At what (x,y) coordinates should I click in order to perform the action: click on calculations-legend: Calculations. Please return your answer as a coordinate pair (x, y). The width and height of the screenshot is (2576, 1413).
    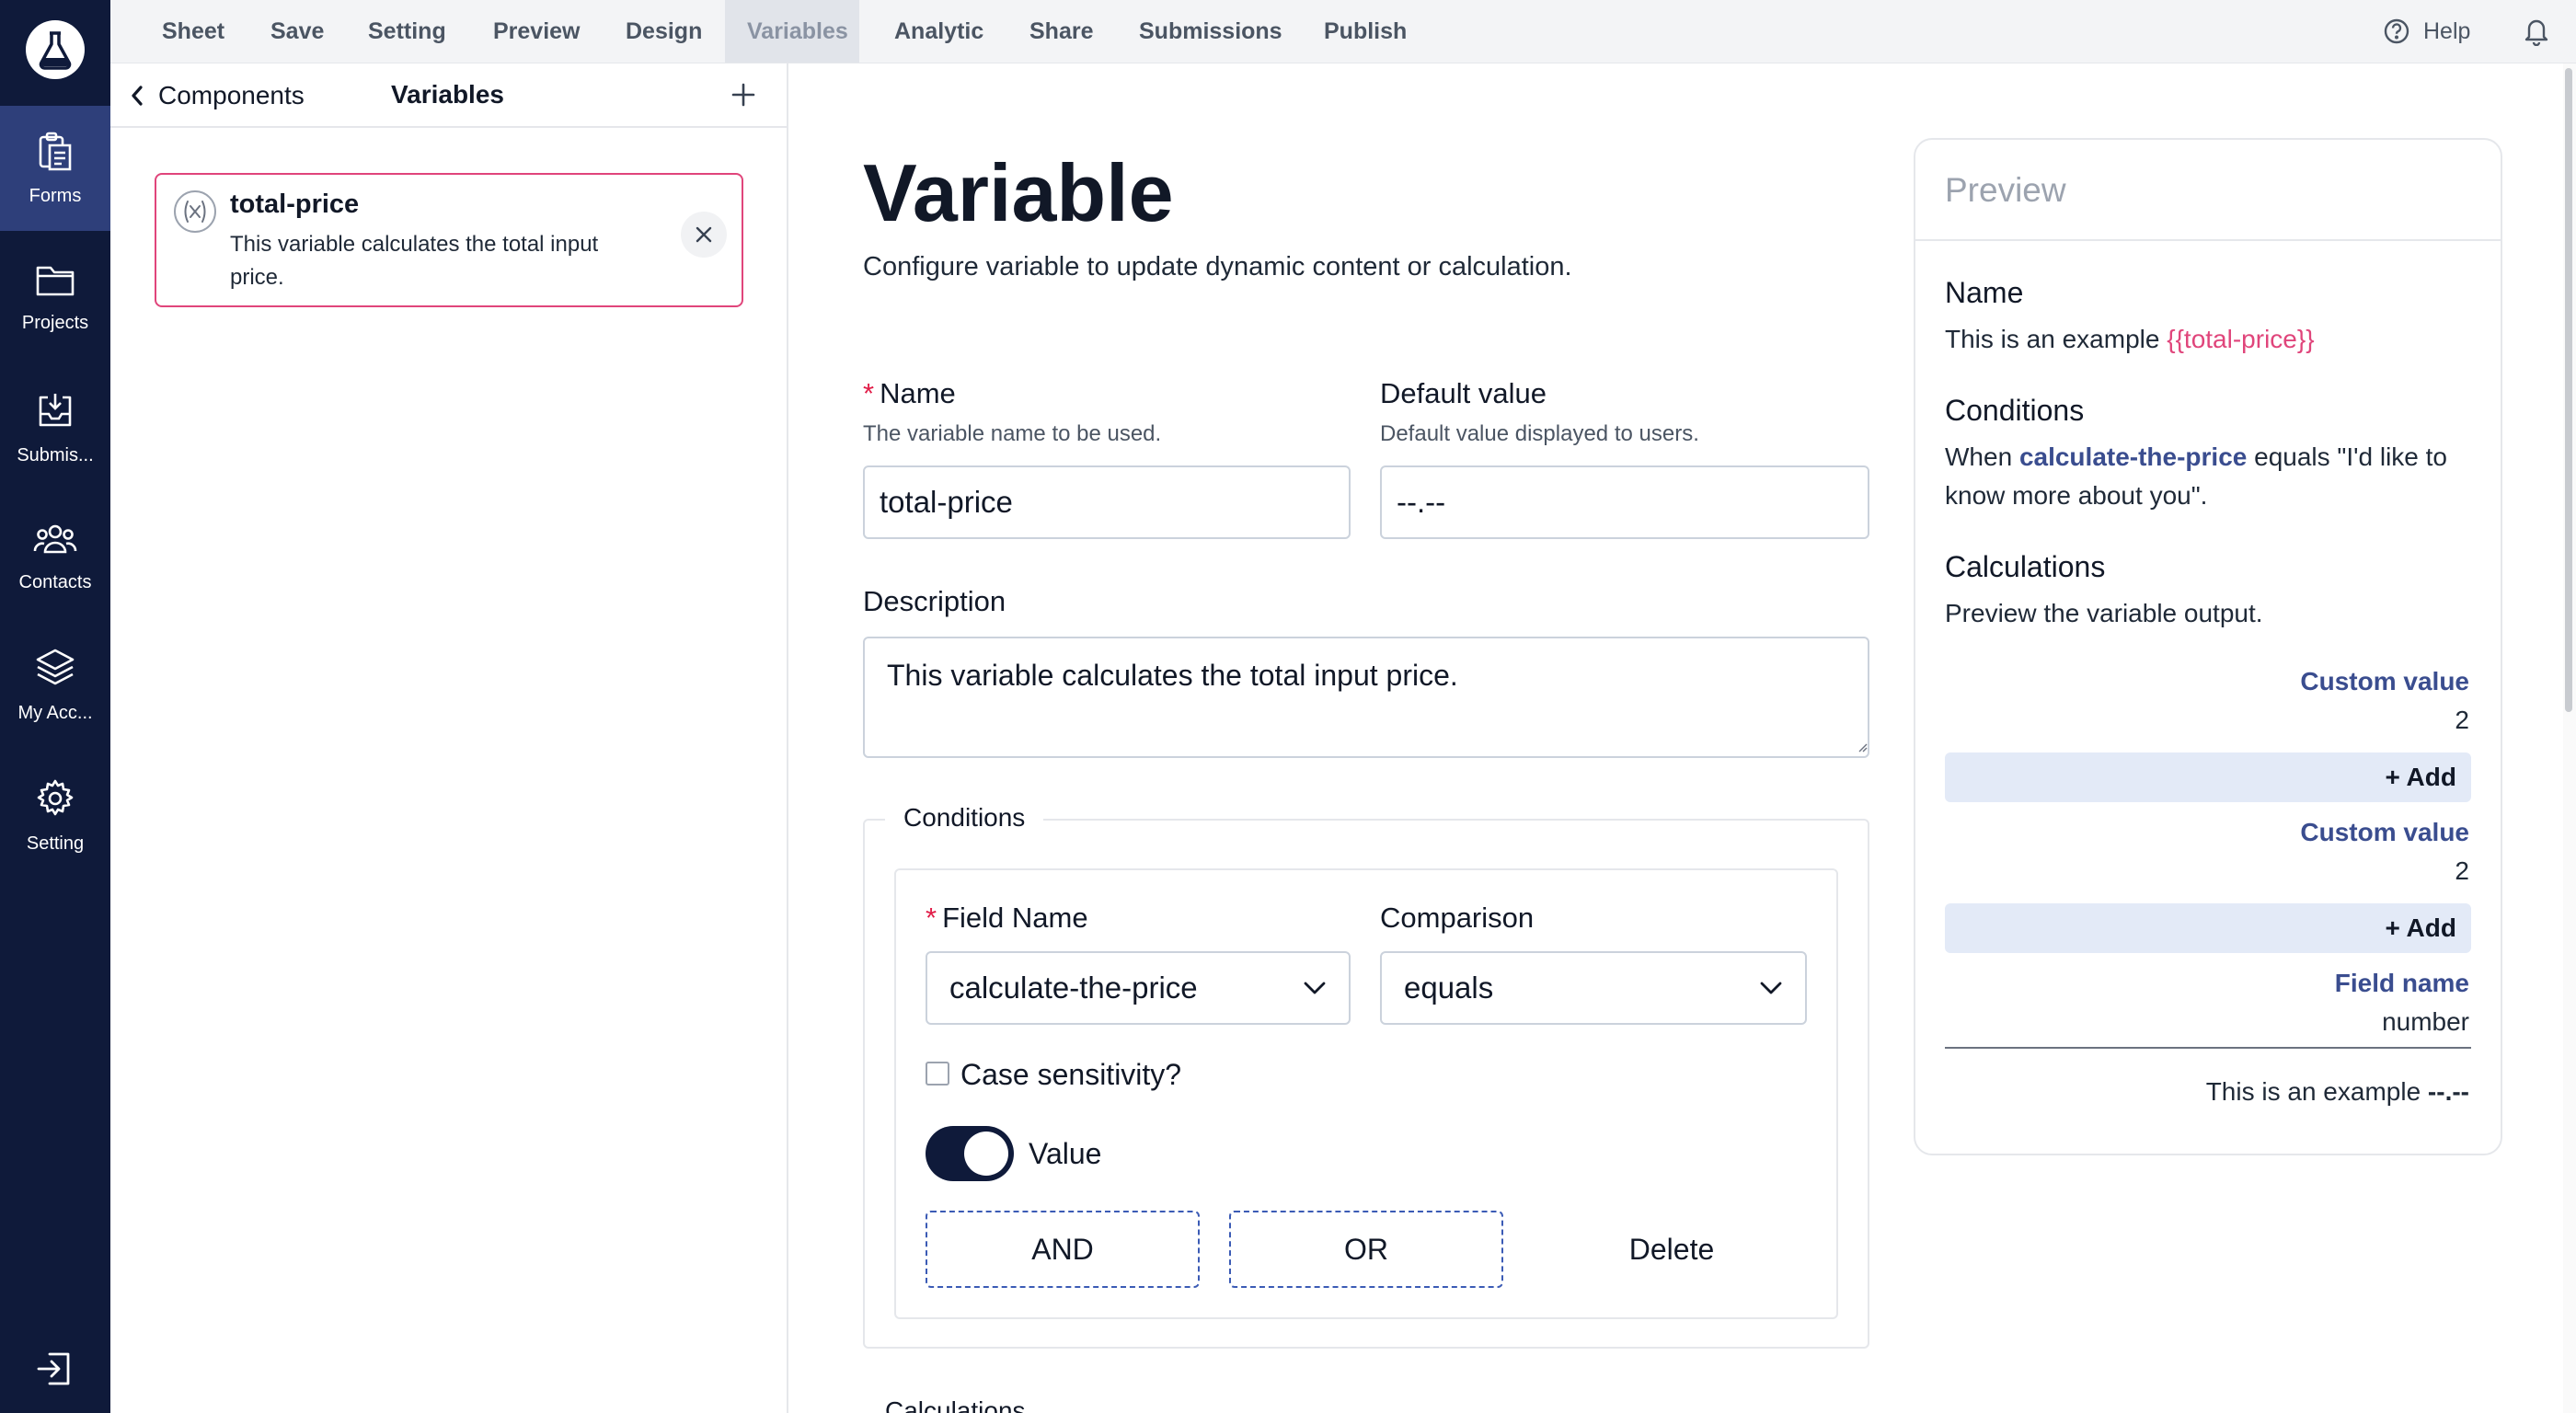
    Looking at the image, I should click on (955, 1404).